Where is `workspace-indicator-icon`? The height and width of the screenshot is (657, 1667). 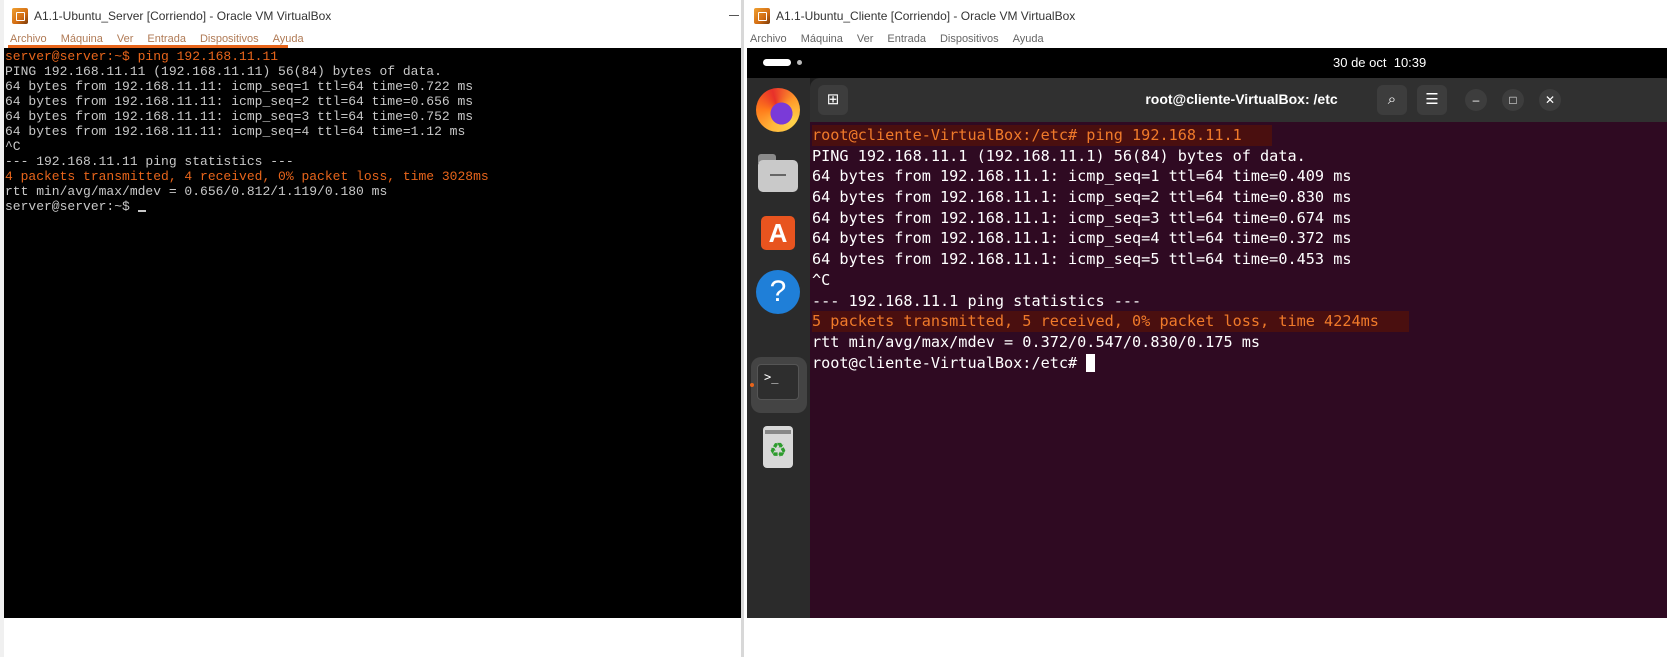 workspace-indicator-icon is located at coordinates (799, 62).